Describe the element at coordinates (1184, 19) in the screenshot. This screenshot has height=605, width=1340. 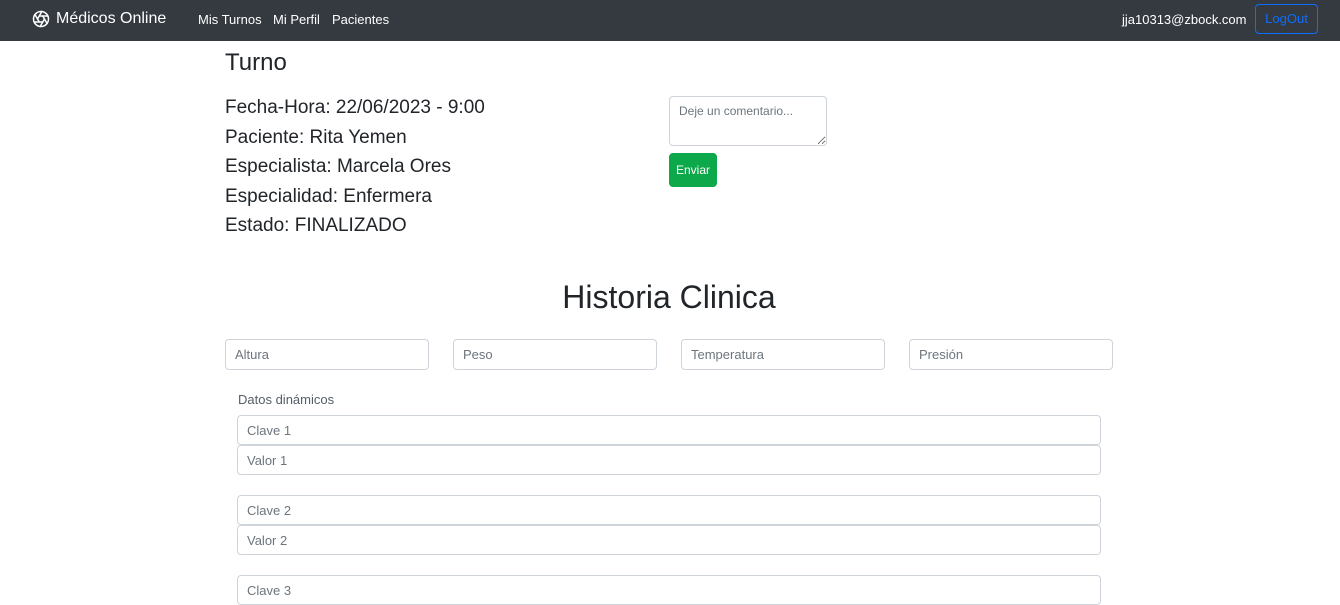
I see `user-email: jja10313@zbock.com` at that location.